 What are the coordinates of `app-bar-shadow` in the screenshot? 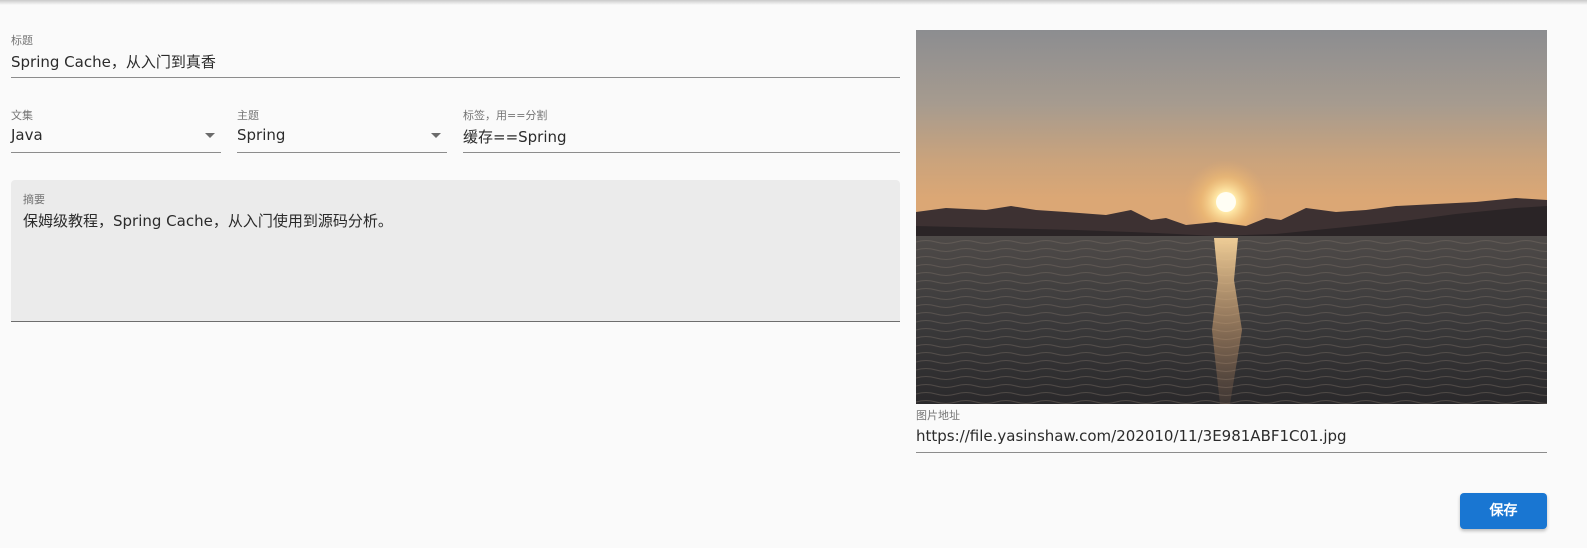 It's located at (793, 2).